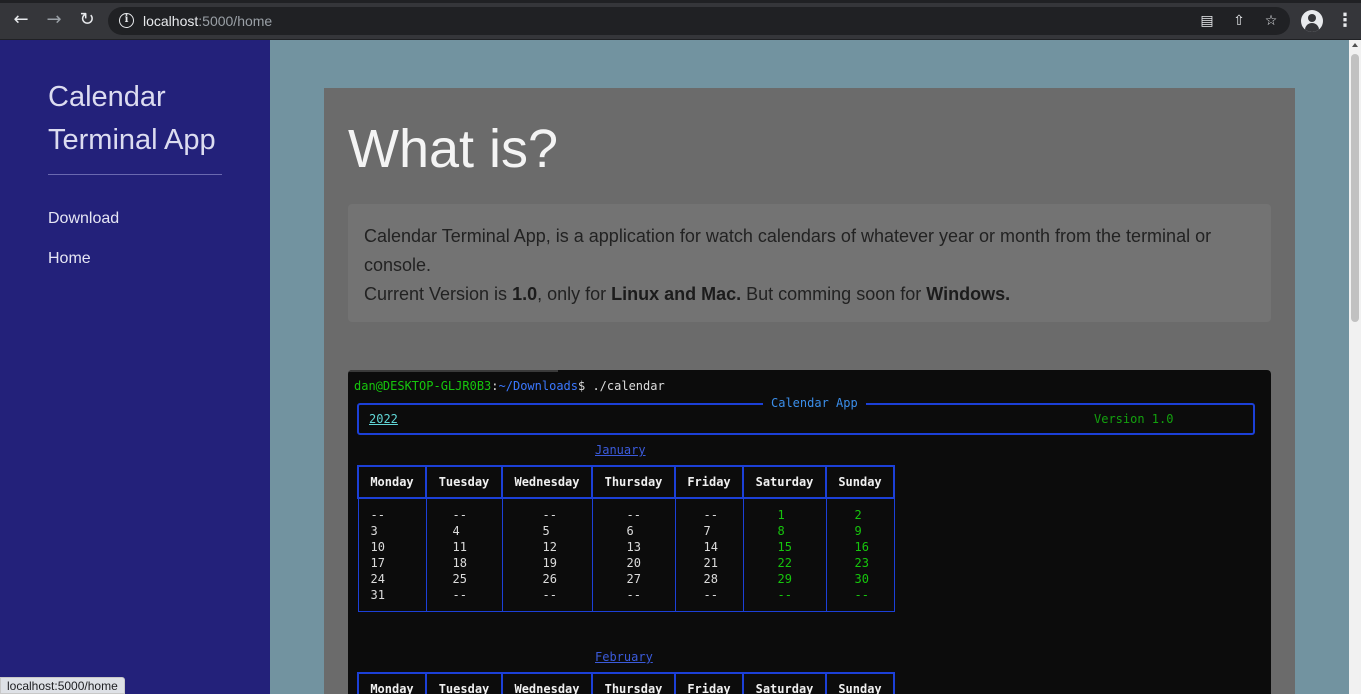 The width and height of the screenshot is (1361, 694). Describe the element at coordinates (784, 547) in the screenshot. I see `day-cell: 15` at that location.